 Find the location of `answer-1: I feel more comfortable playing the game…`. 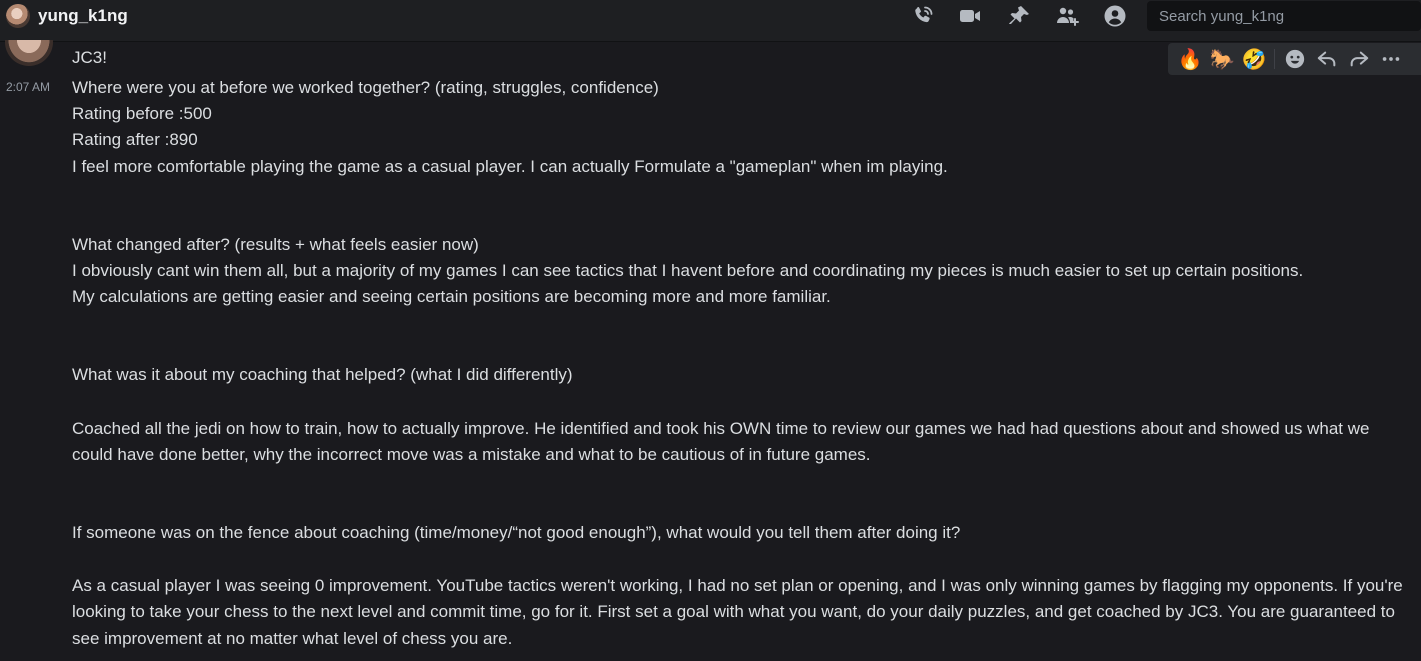

answer-1: I feel more comfortable playing the game… is located at coordinates (510, 166).